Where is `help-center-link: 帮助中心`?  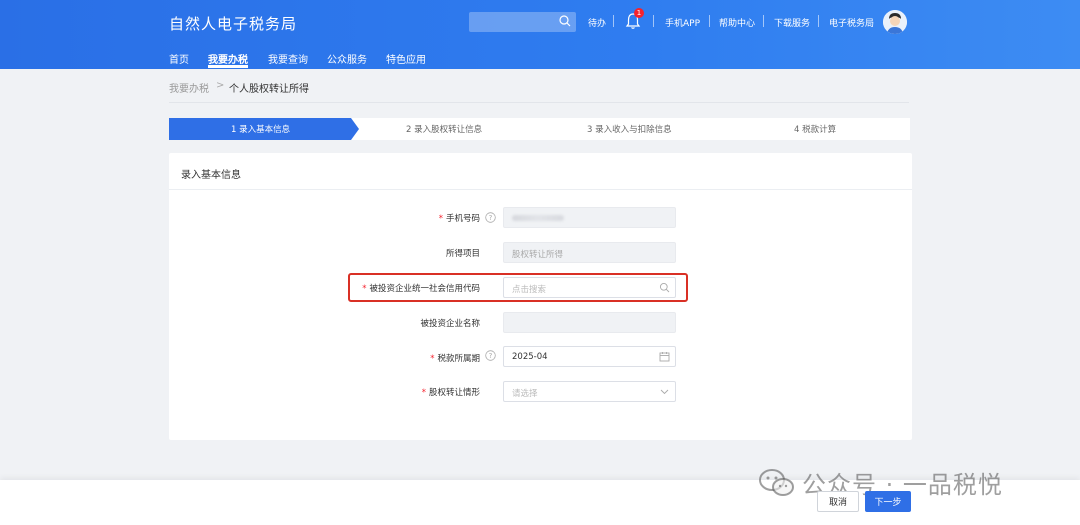 help-center-link: 帮助中心 is located at coordinates (737, 22).